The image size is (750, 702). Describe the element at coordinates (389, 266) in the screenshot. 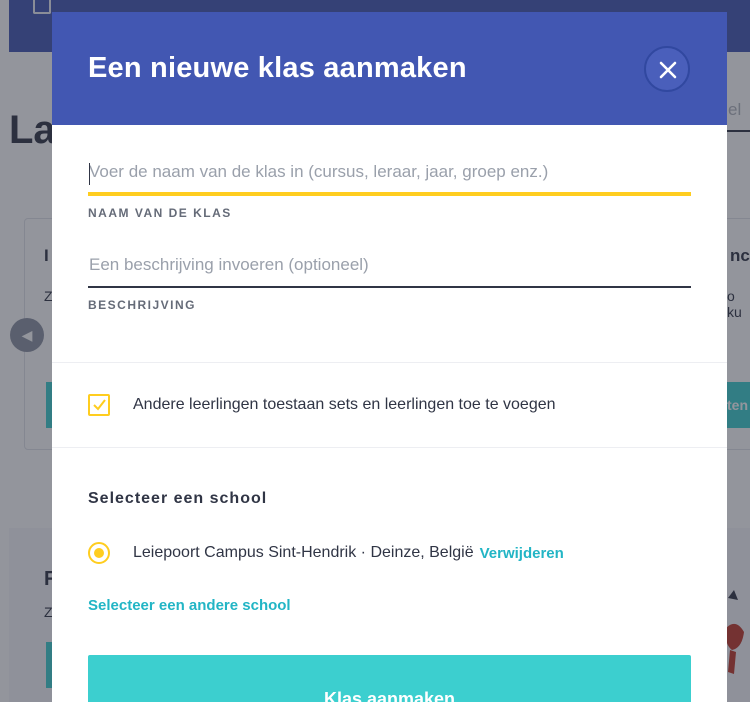

I see `description-input` at that location.